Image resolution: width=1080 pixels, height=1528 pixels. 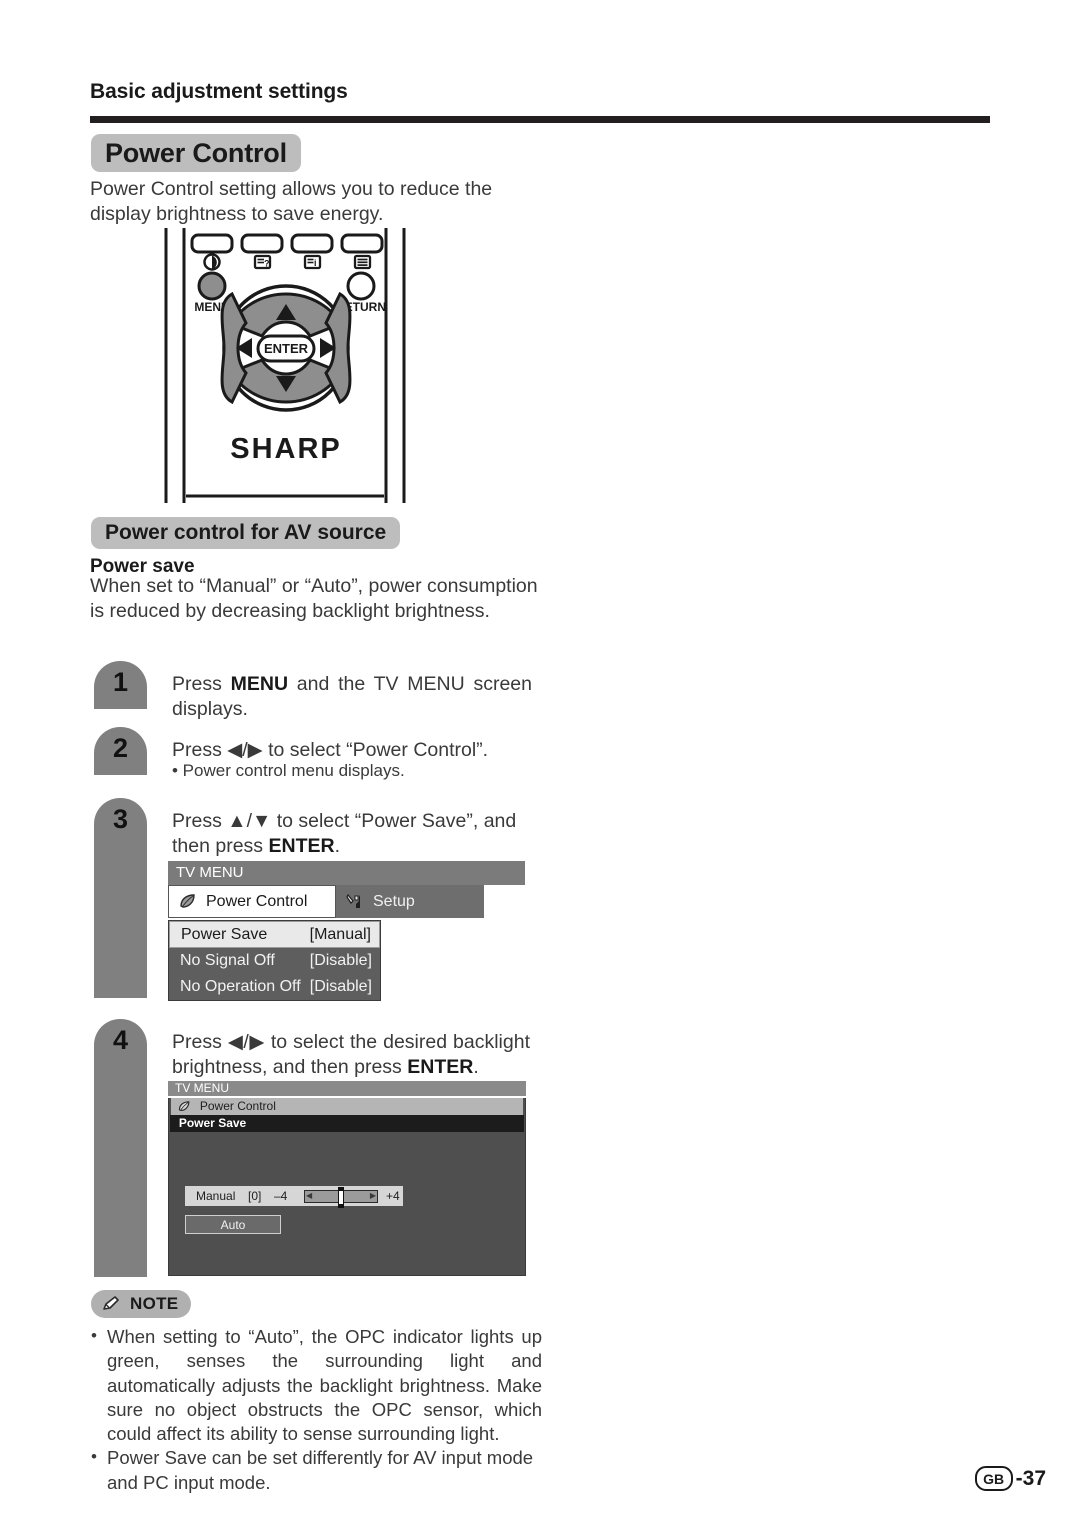 I want to click on note-badge-label: NOTE, so click(x=154, y=1303).